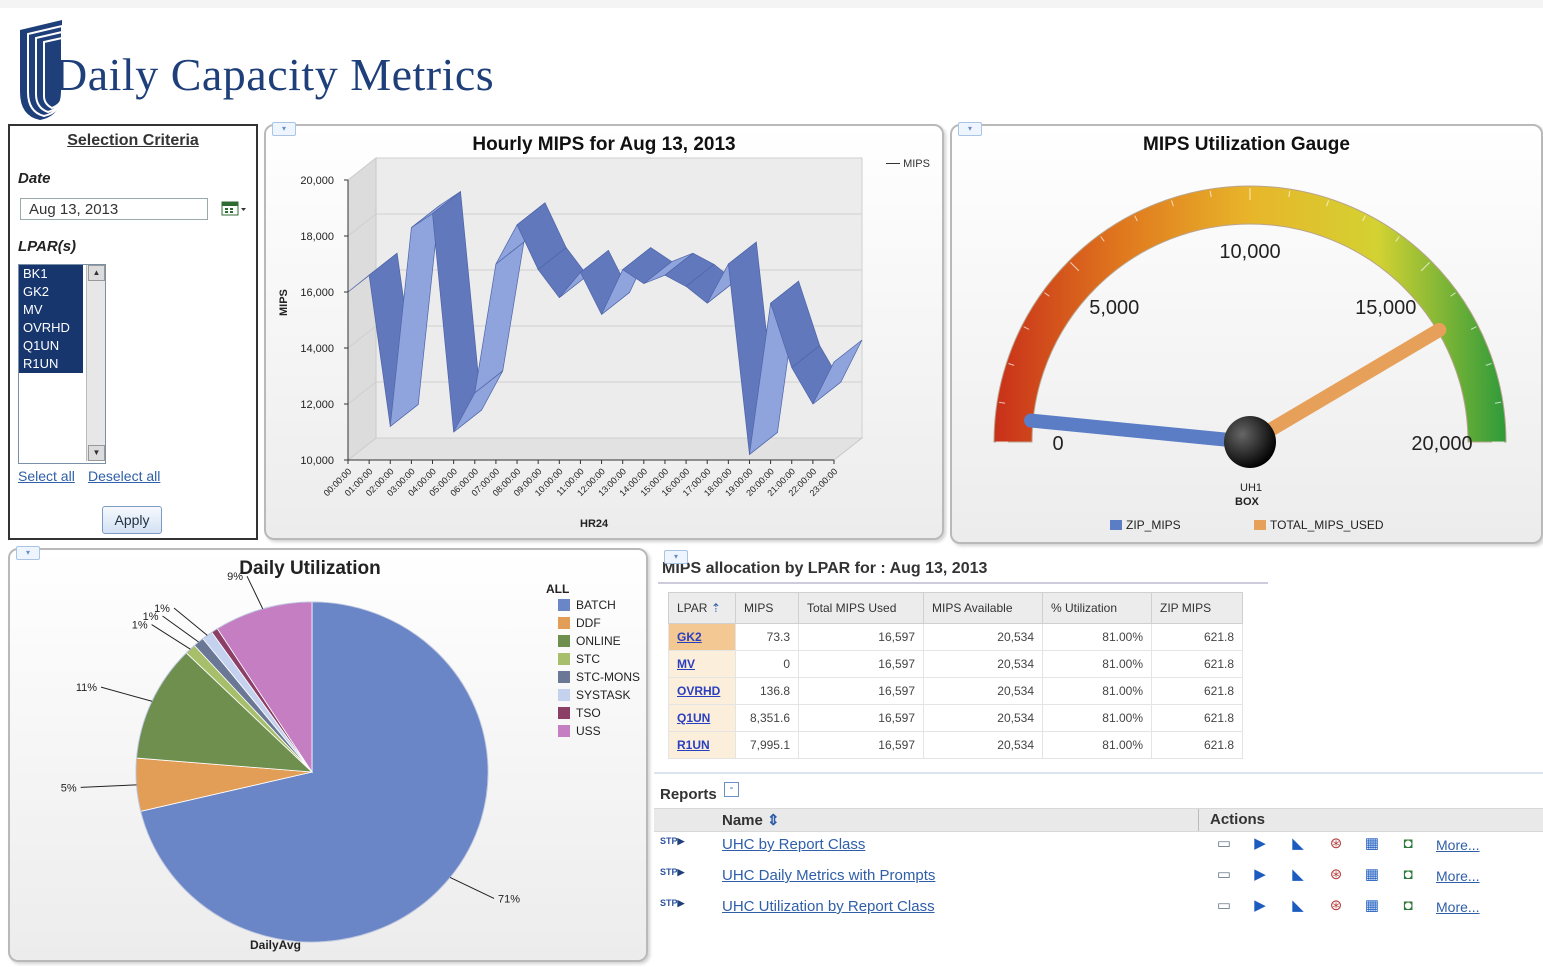  What do you see at coordinates (234, 209) in the screenshot?
I see `calendar-icon` at bounding box center [234, 209].